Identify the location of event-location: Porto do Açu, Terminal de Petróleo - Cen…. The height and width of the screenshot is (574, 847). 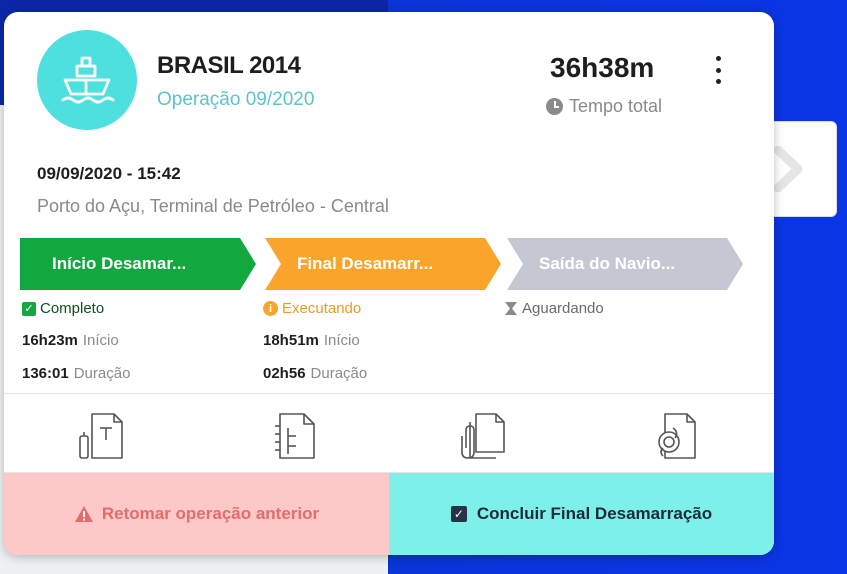
(213, 206).